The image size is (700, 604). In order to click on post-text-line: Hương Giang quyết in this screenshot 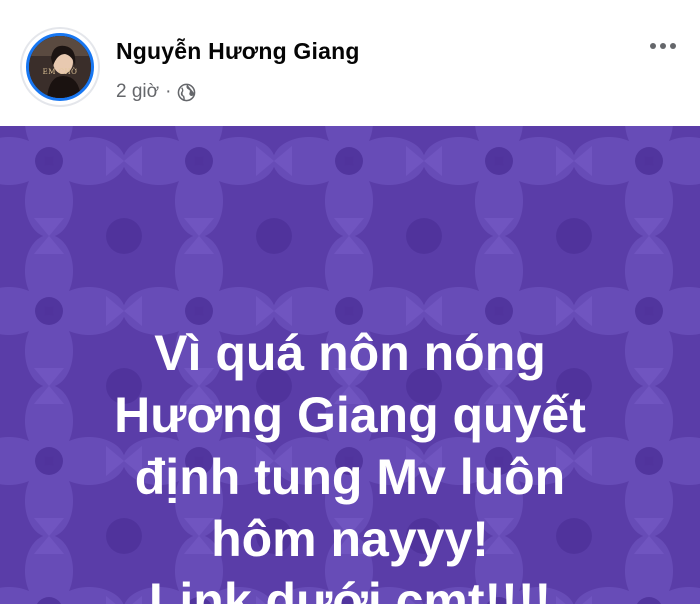, I will do `click(350, 415)`.